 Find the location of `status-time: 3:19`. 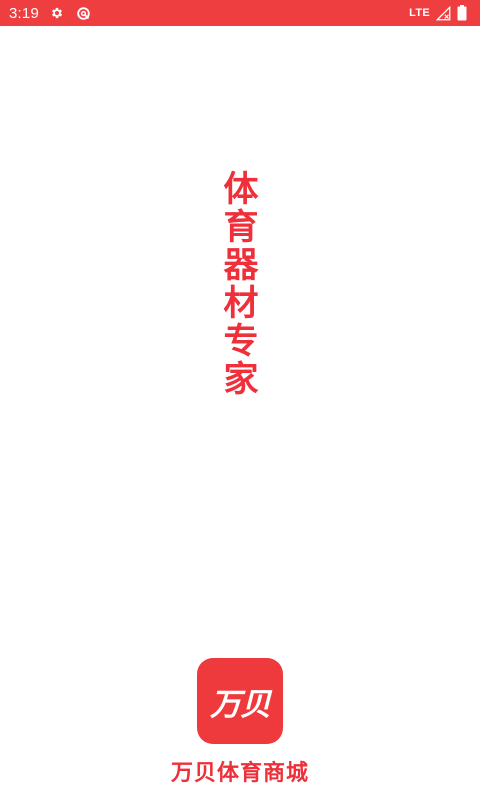

status-time: 3:19 is located at coordinates (24, 13).